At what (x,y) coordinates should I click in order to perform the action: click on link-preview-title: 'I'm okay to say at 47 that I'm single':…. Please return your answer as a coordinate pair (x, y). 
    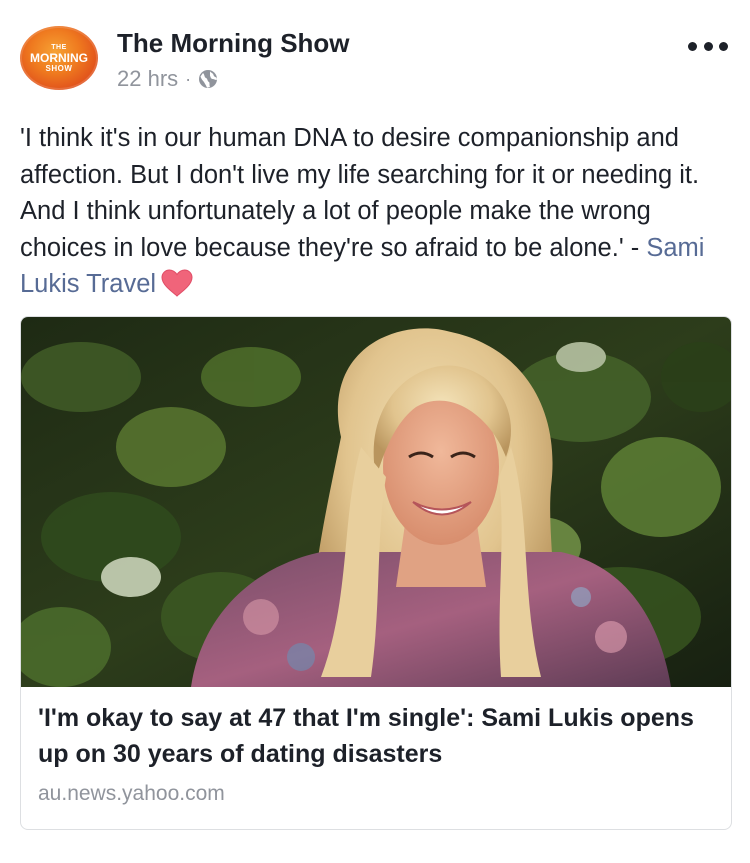
    Looking at the image, I should click on (378, 736).